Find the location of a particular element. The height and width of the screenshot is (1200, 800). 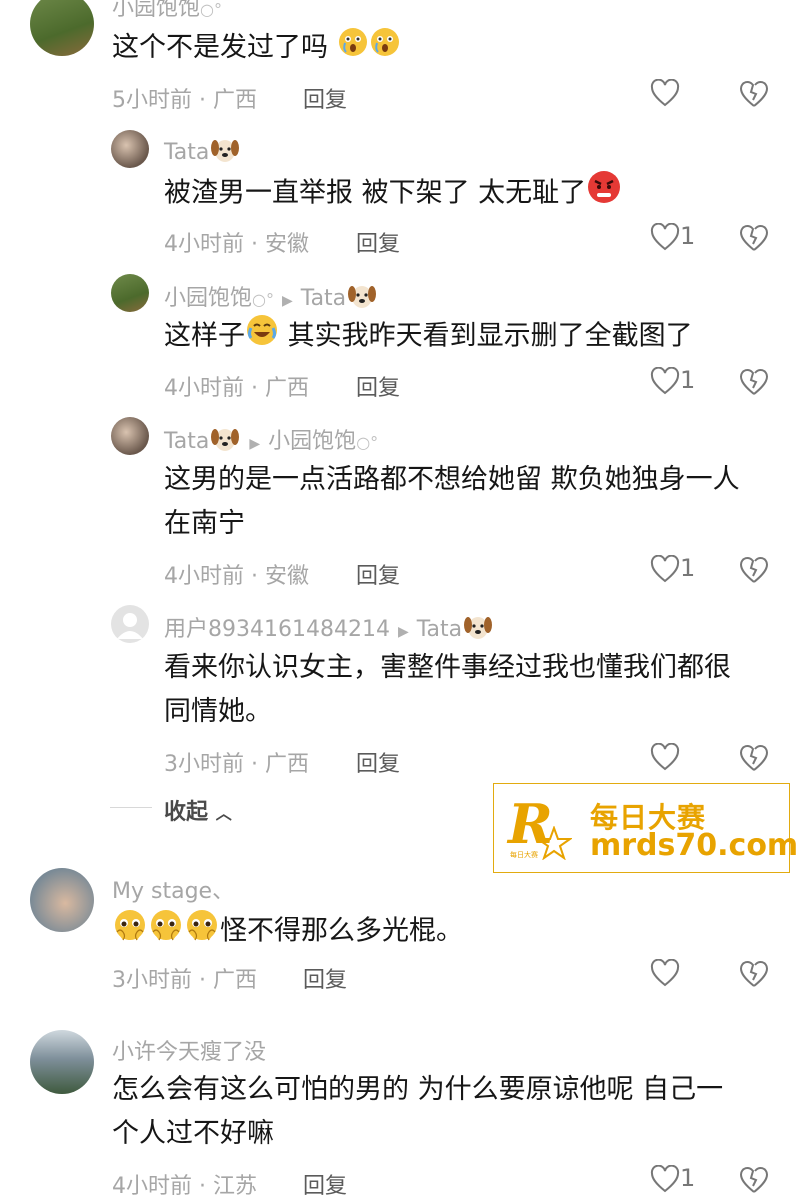

comment-username: 小园饱饱○° is located at coordinates (167, 11).